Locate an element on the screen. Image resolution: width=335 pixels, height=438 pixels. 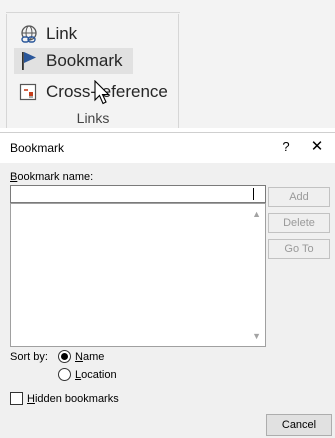
delete-button: Delete is located at coordinates (299, 223).